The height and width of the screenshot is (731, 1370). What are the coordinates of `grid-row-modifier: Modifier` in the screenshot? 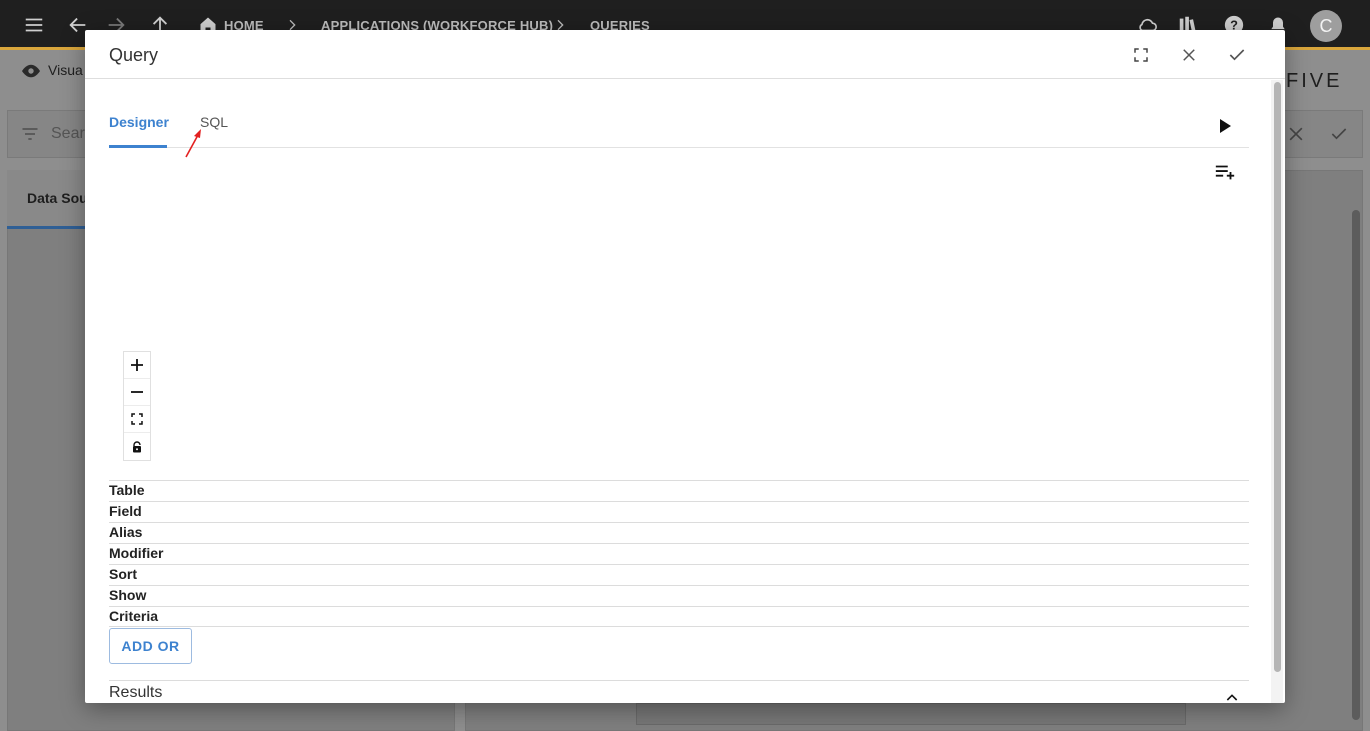 It's located at (679, 553).